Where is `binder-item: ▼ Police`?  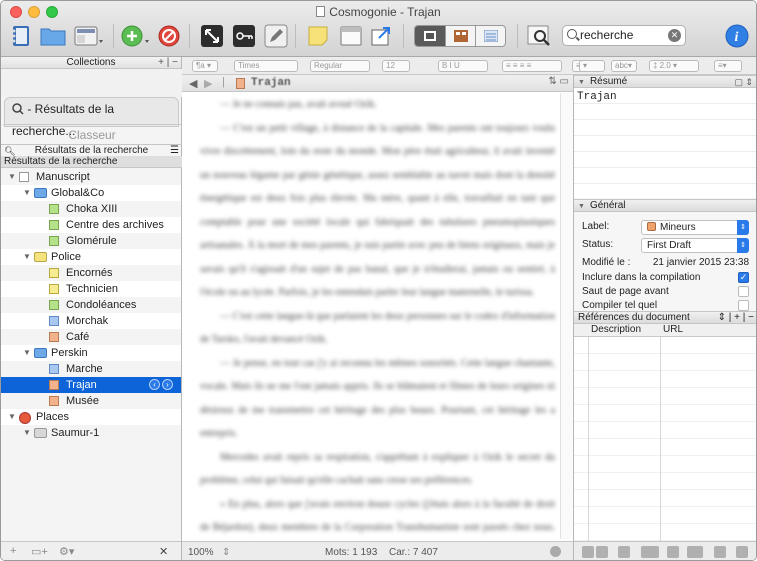
binder-item: ▼ Police is located at coordinates (91, 257).